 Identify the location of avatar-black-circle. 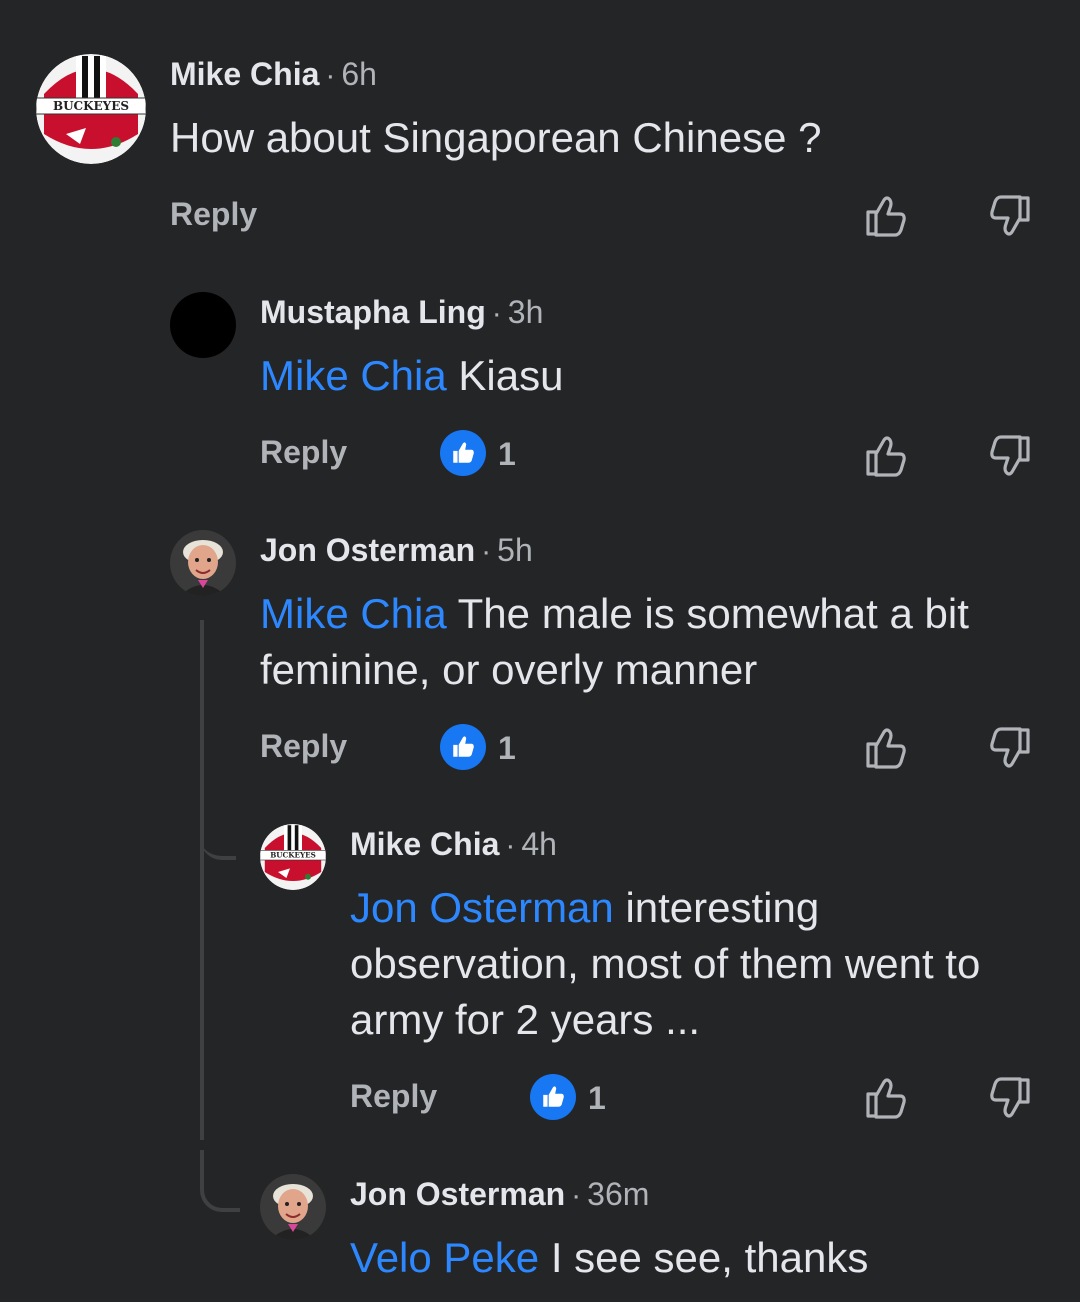
(203, 325).